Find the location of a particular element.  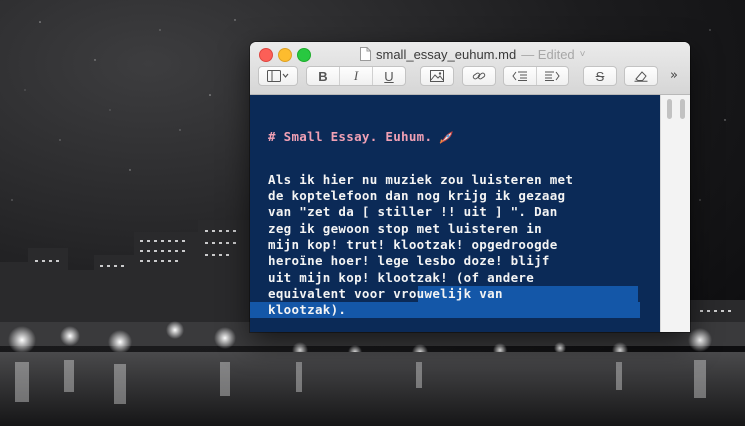

insert-image-button is located at coordinates (437, 76).